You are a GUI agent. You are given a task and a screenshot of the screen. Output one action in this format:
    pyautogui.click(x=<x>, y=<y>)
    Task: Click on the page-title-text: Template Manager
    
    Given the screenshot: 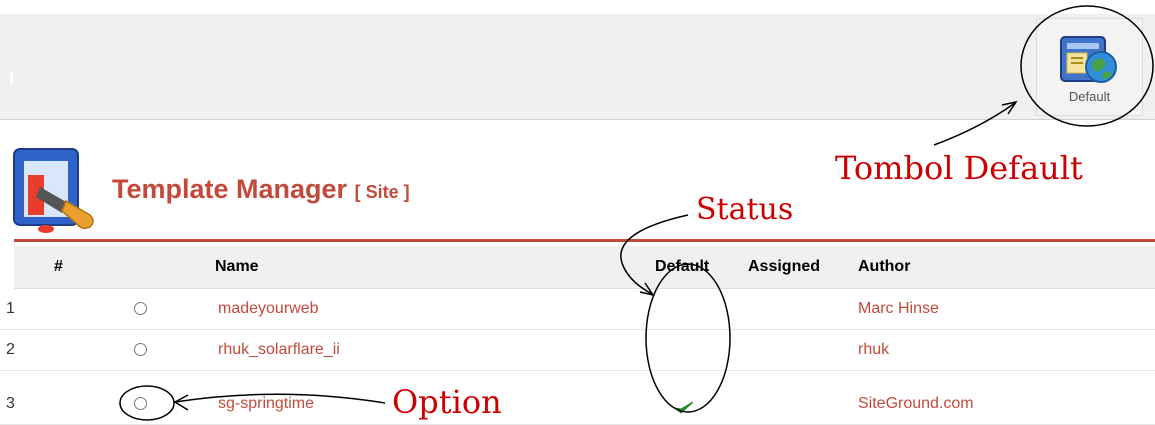 What is the action you would take?
    pyautogui.click(x=230, y=189)
    